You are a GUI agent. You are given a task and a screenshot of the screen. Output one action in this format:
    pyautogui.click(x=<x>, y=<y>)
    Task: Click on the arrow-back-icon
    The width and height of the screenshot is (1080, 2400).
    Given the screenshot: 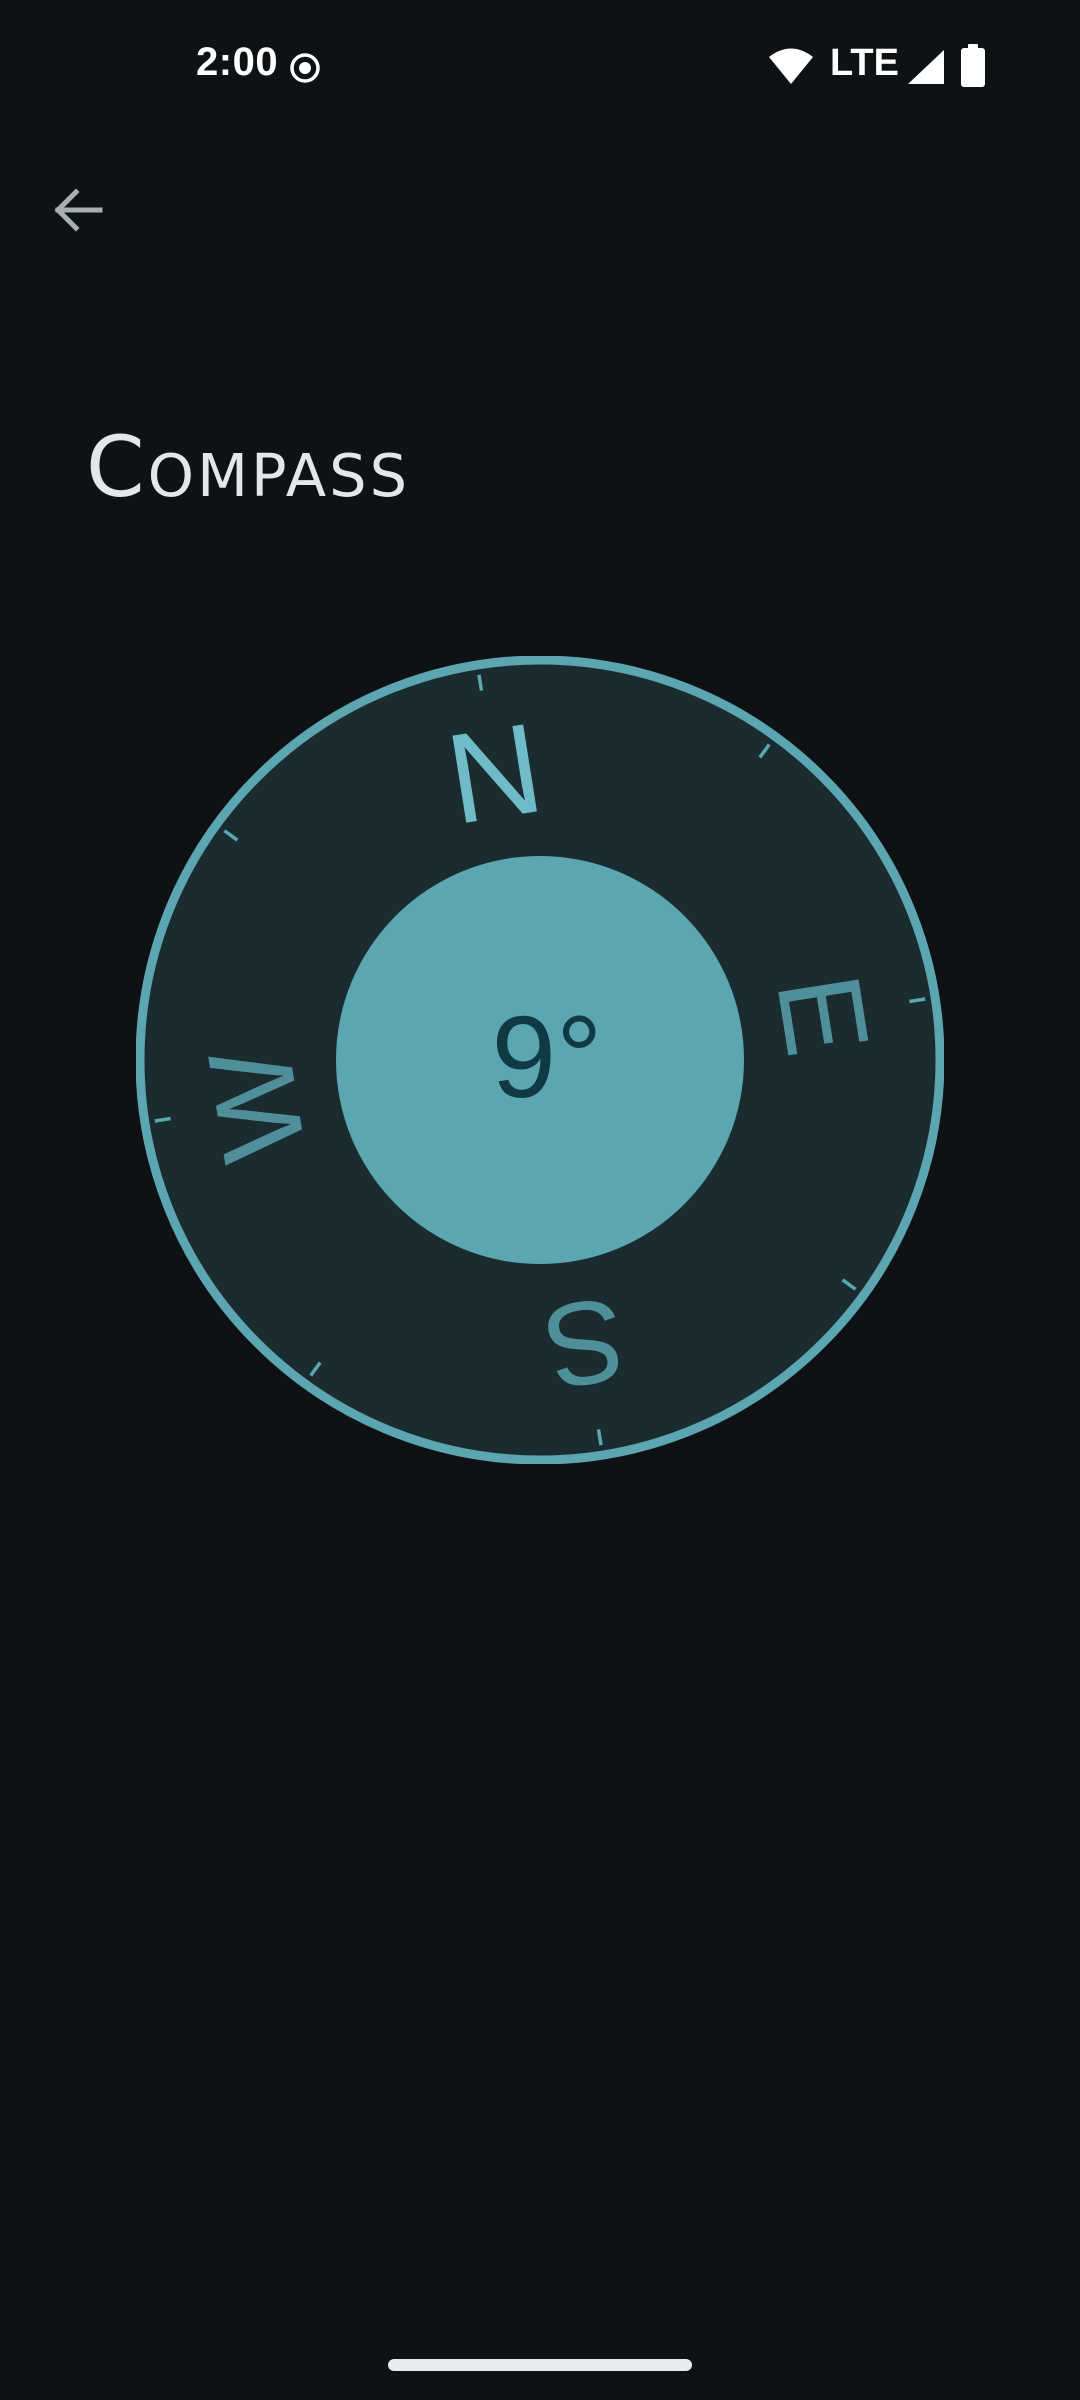 What is the action you would take?
    pyautogui.click(x=78, y=210)
    